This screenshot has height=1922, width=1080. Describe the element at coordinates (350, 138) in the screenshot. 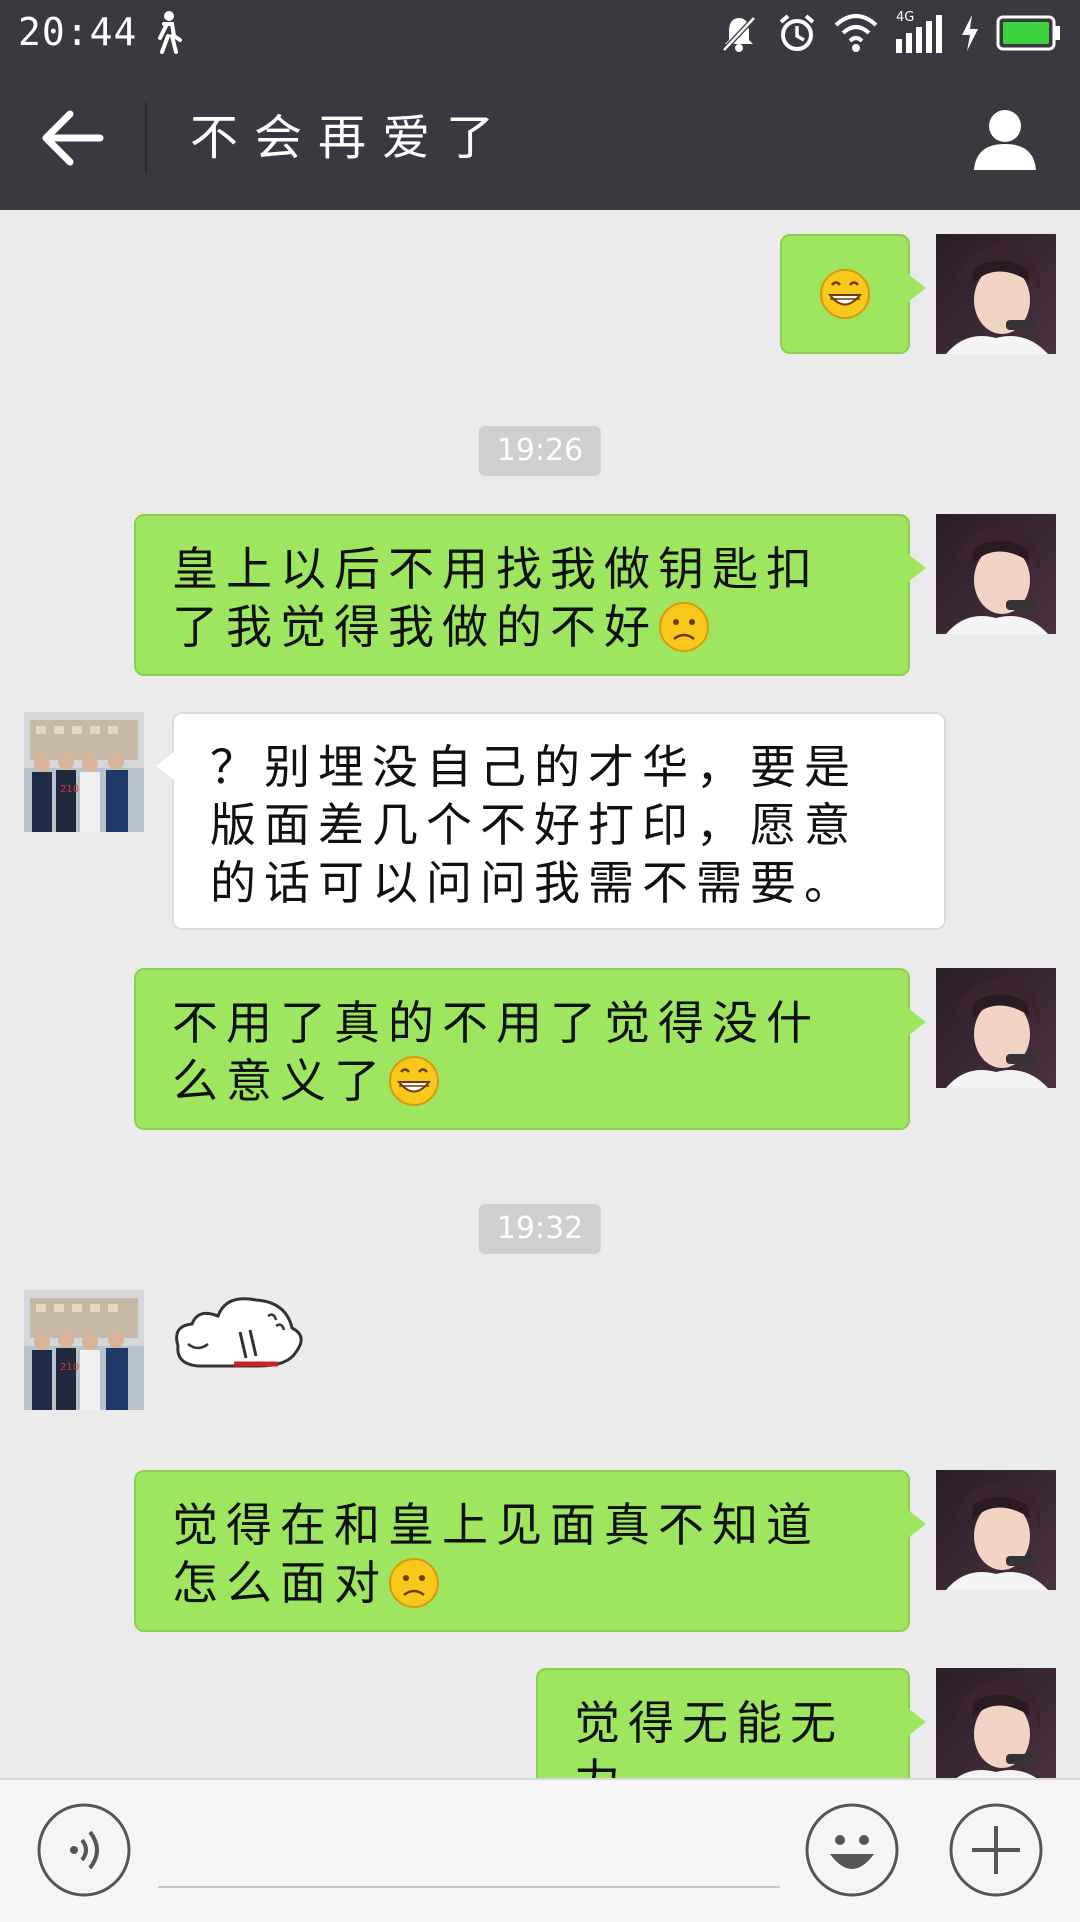

I see `chat-title: 不会再爱了` at that location.